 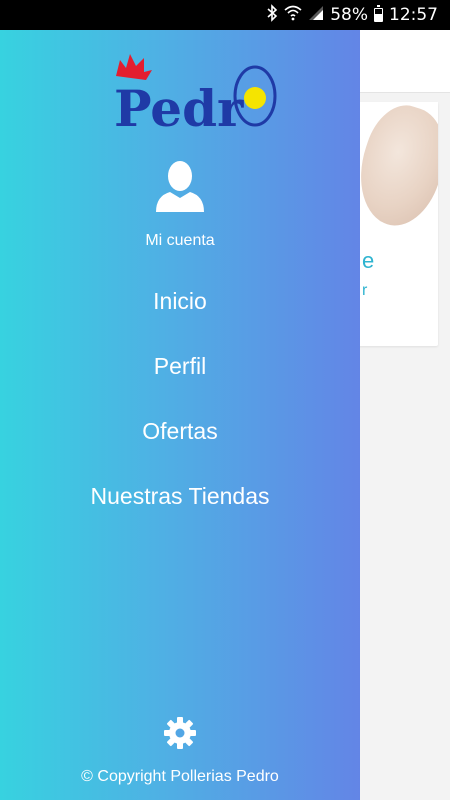 I want to click on product-title: e, so click(x=368, y=260).